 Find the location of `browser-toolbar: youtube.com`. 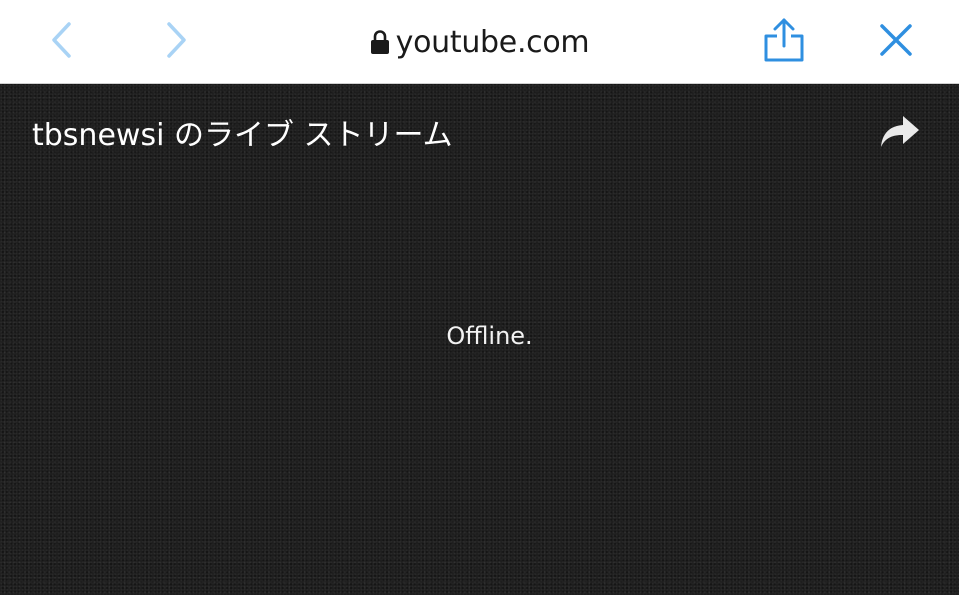

browser-toolbar: youtube.com is located at coordinates (479, 42).